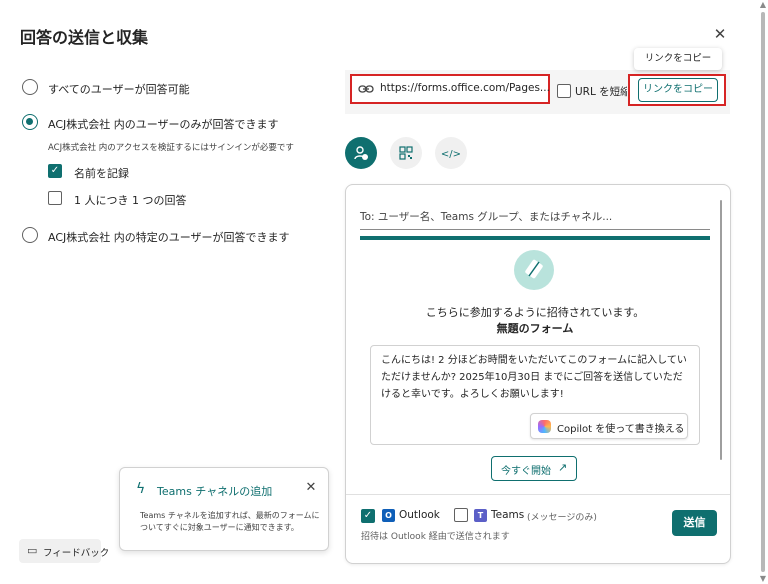  I want to click on option-org-only-label: ACJ株式会社 内のユーザーのみが回答できます, so click(163, 124).